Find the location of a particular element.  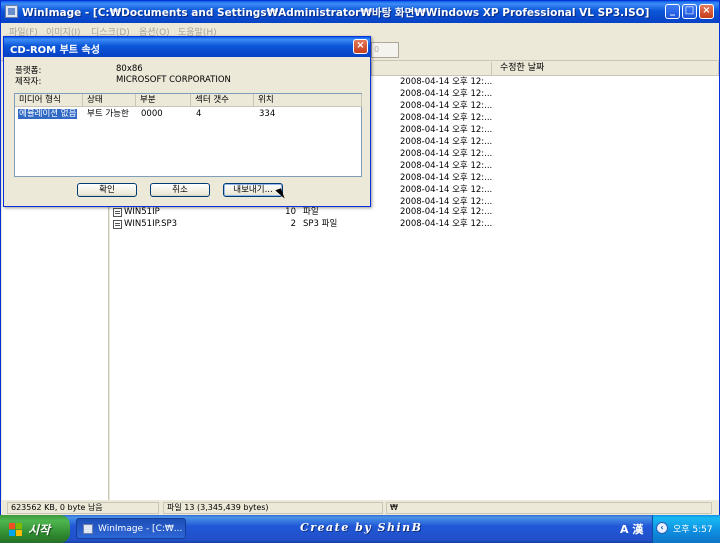

minimize-button: _ is located at coordinates (672, 11).